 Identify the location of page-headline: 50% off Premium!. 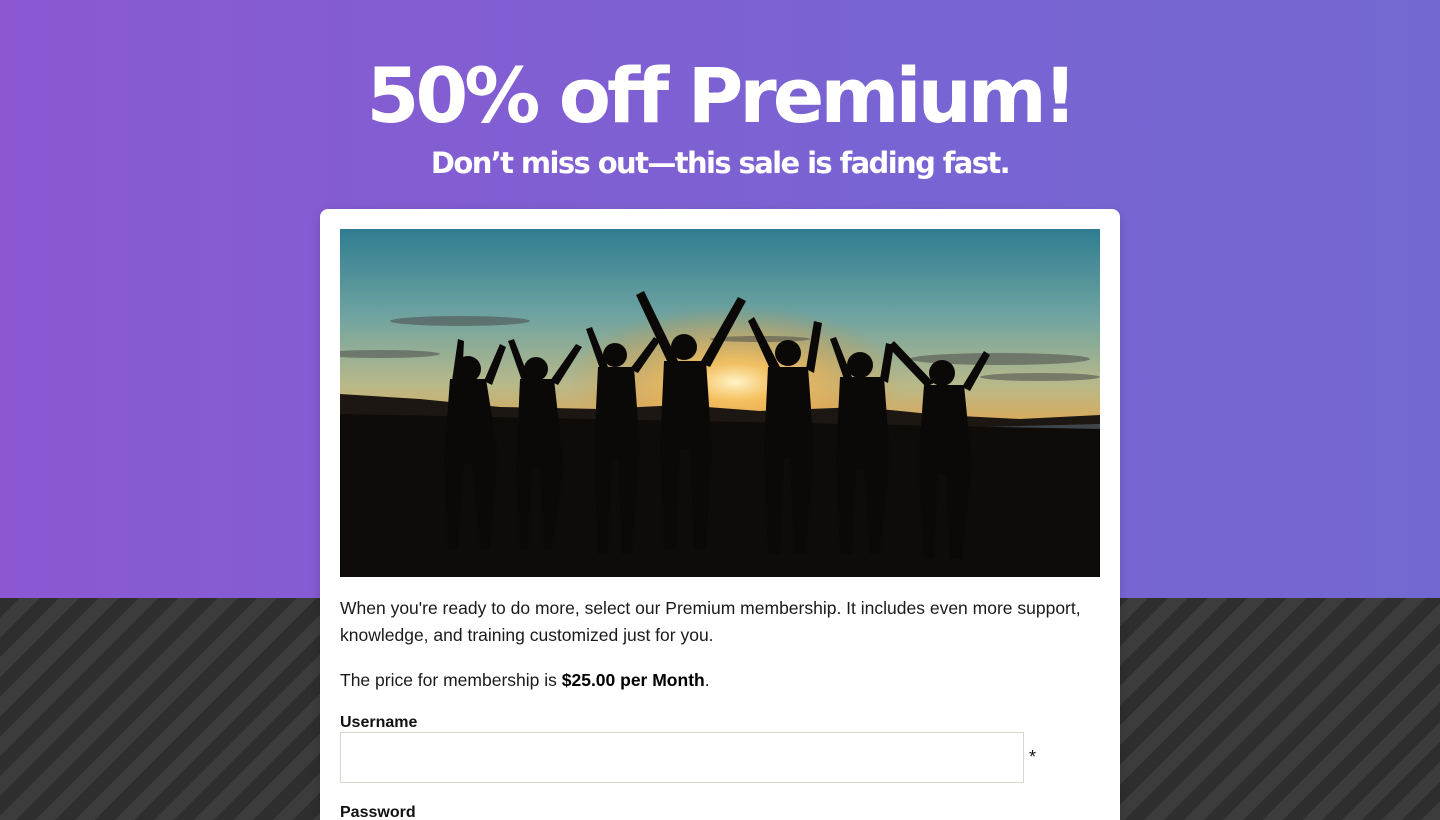
(721, 95).